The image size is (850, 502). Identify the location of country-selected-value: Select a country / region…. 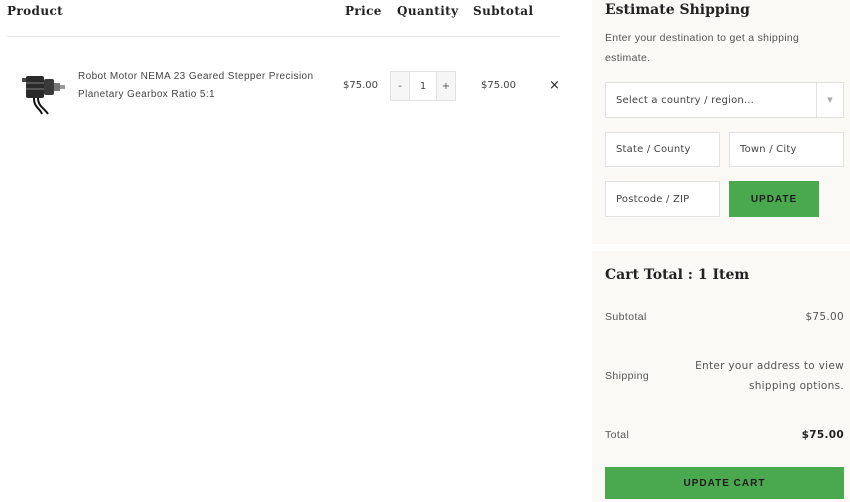
(685, 100).